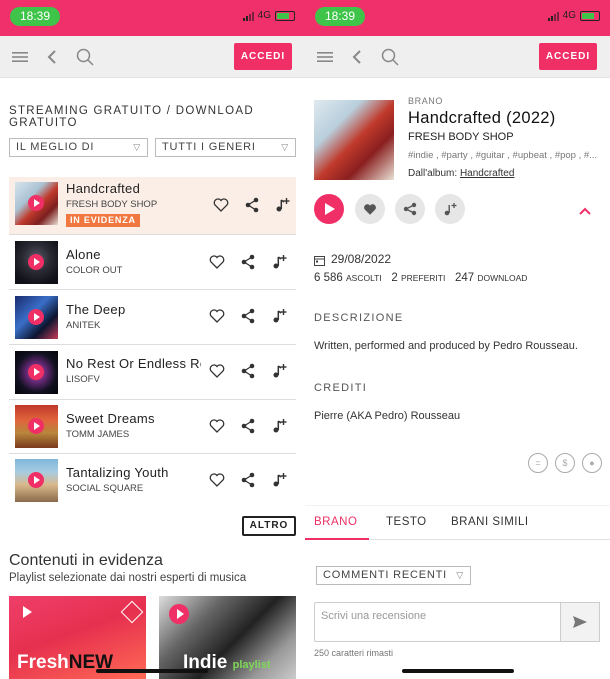 The image size is (610, 679). What do you see at coordinates (580, 622) in the screenshot?
I see `send-review-button` at bounding box center [580, 622].